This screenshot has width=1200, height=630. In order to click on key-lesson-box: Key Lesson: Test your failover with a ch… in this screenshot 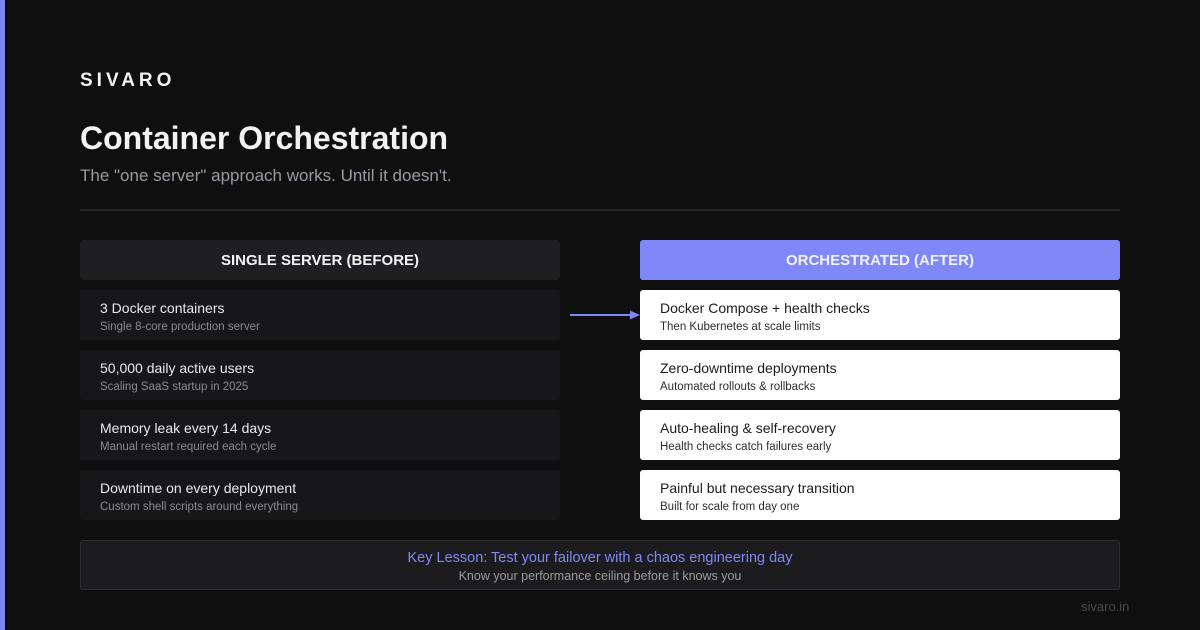, I will do `click(600, 565)`.